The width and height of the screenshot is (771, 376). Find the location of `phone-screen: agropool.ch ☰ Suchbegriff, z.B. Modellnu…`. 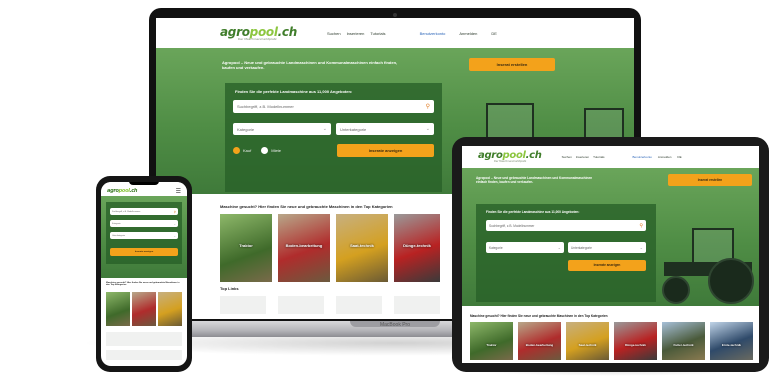

phone-screen: agropool.ch ☰ Suchbegriff, z.B. Modellnu… is located at coordinates (144, 274).